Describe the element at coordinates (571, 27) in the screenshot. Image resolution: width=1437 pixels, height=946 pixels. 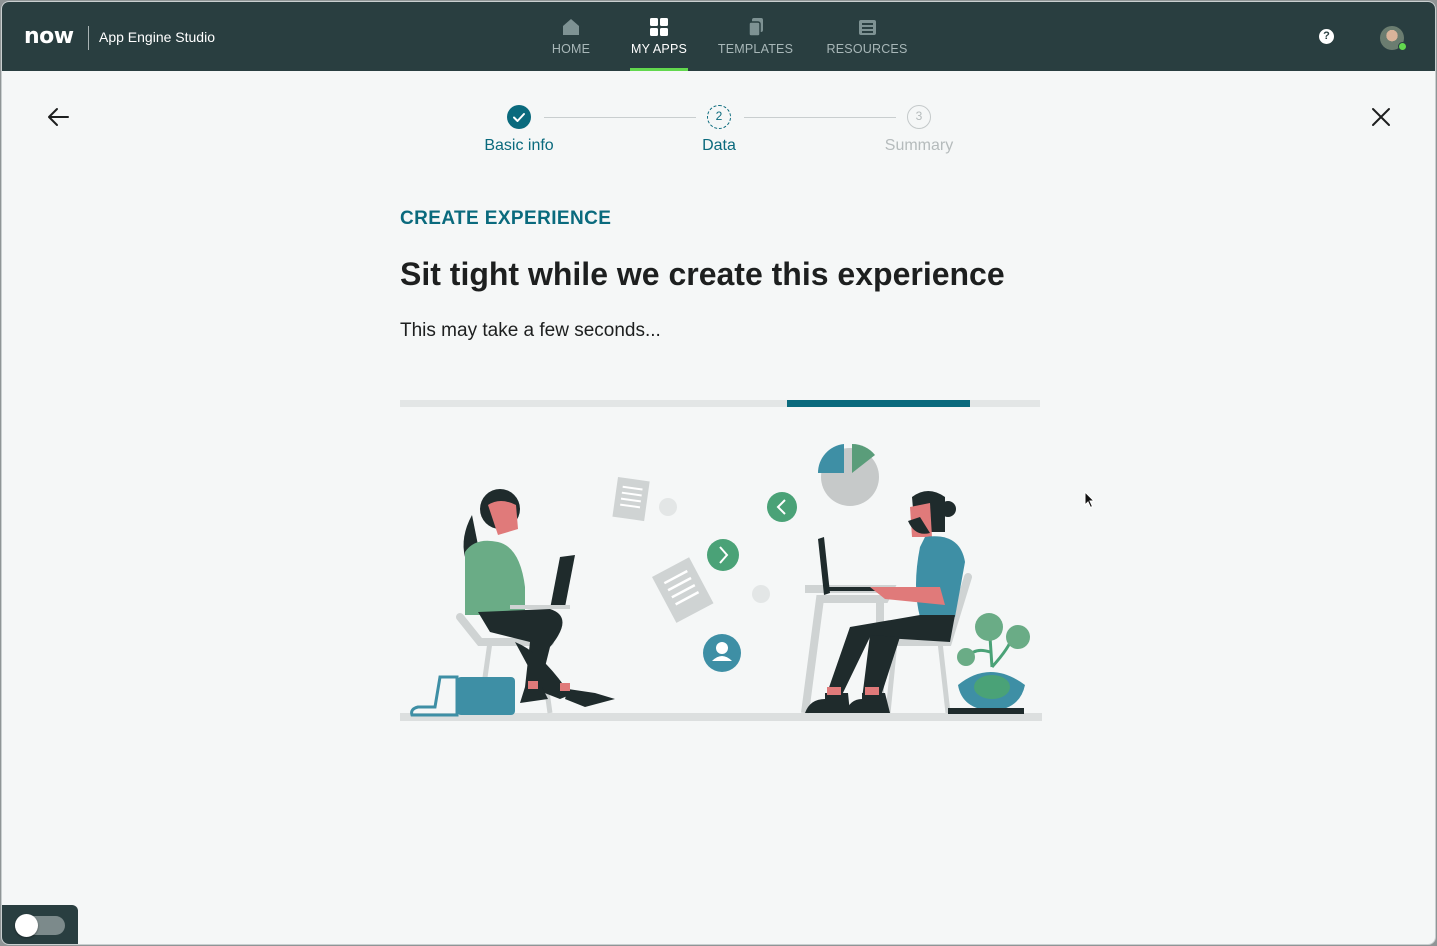
I see `home-icon` at that location.